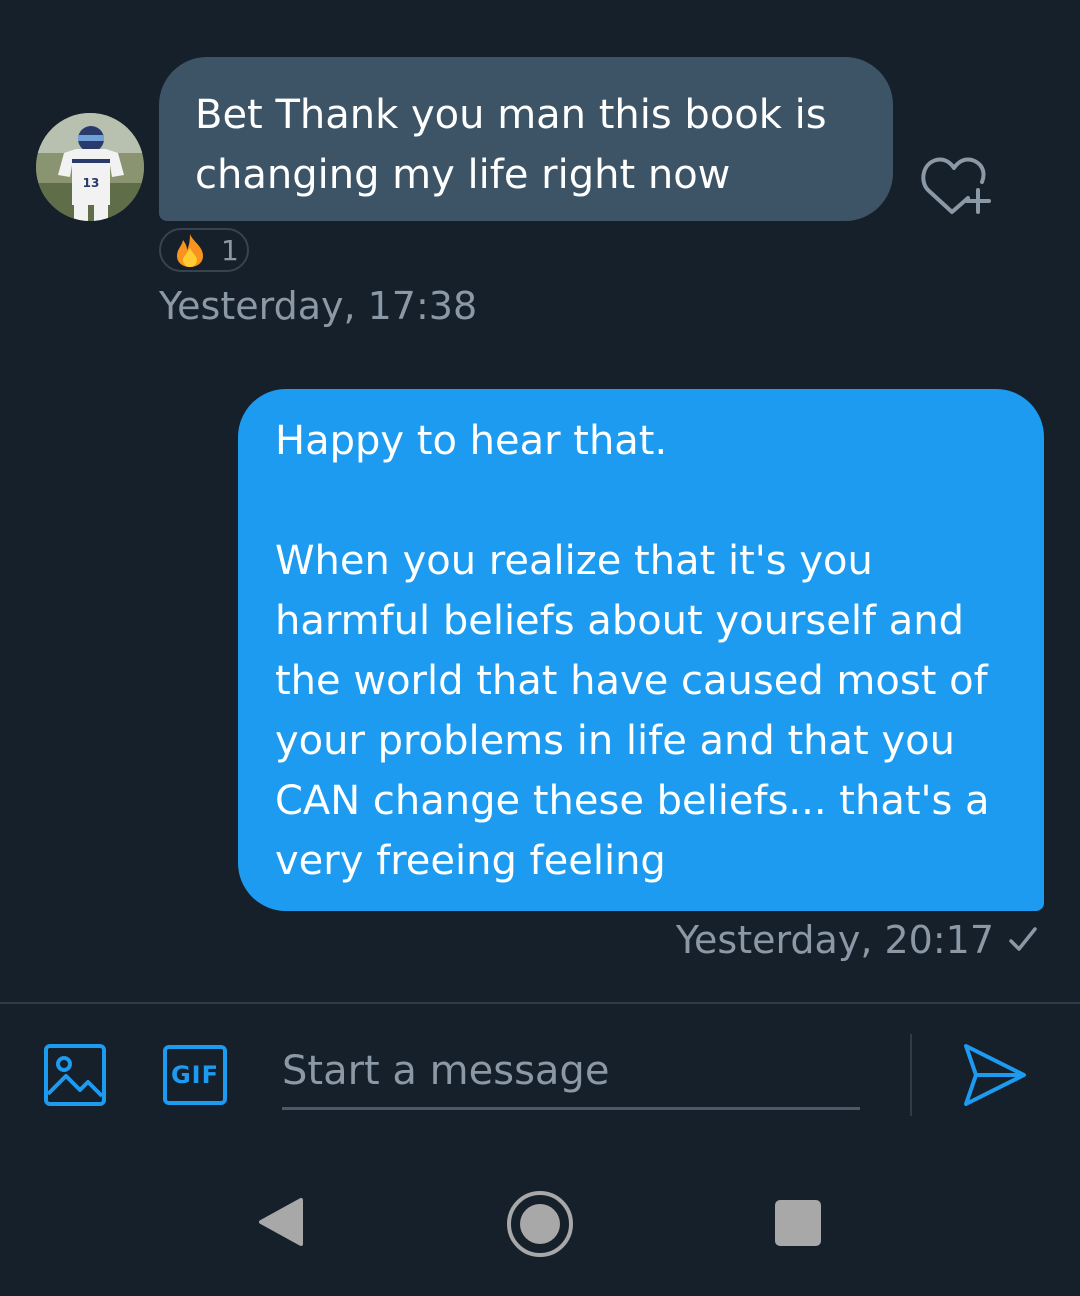  What do you see at coordinates (190, 250) in the screenshot?
I see `fire-icon` at bounding box center [190, 250].